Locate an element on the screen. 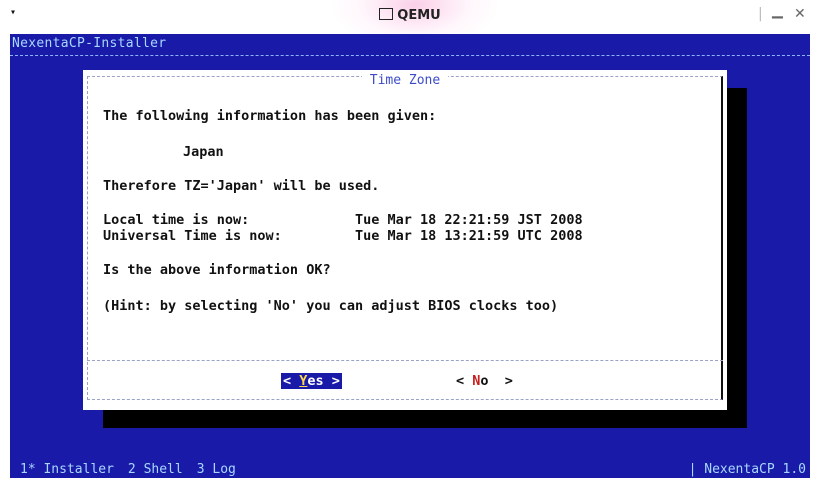 Image resolution: width=820 pixels, height=486 pixels. local-time-label: Local time is now: is located at coordinates (176, 220).